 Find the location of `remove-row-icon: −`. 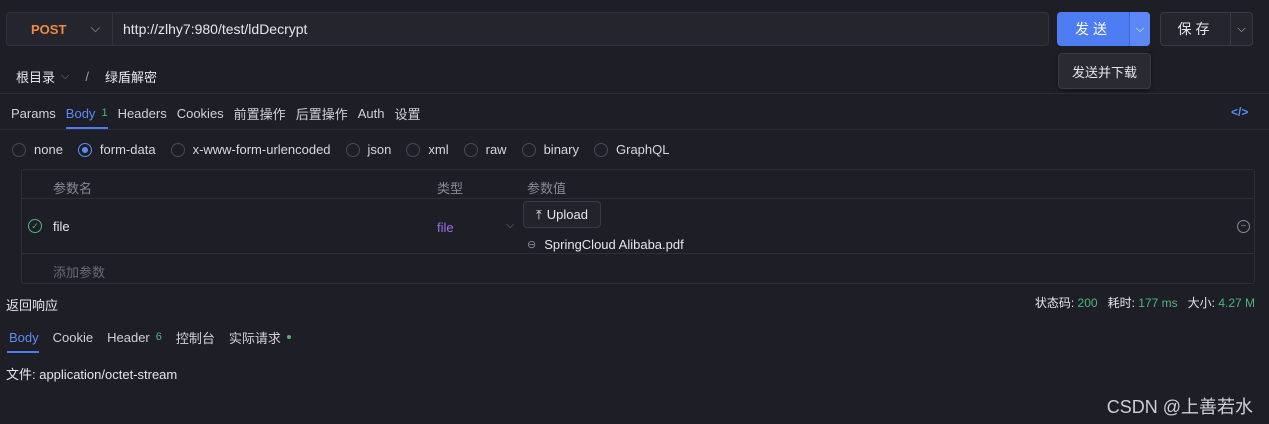

remove-row-icon: − is located at coordinates (1243, 226).